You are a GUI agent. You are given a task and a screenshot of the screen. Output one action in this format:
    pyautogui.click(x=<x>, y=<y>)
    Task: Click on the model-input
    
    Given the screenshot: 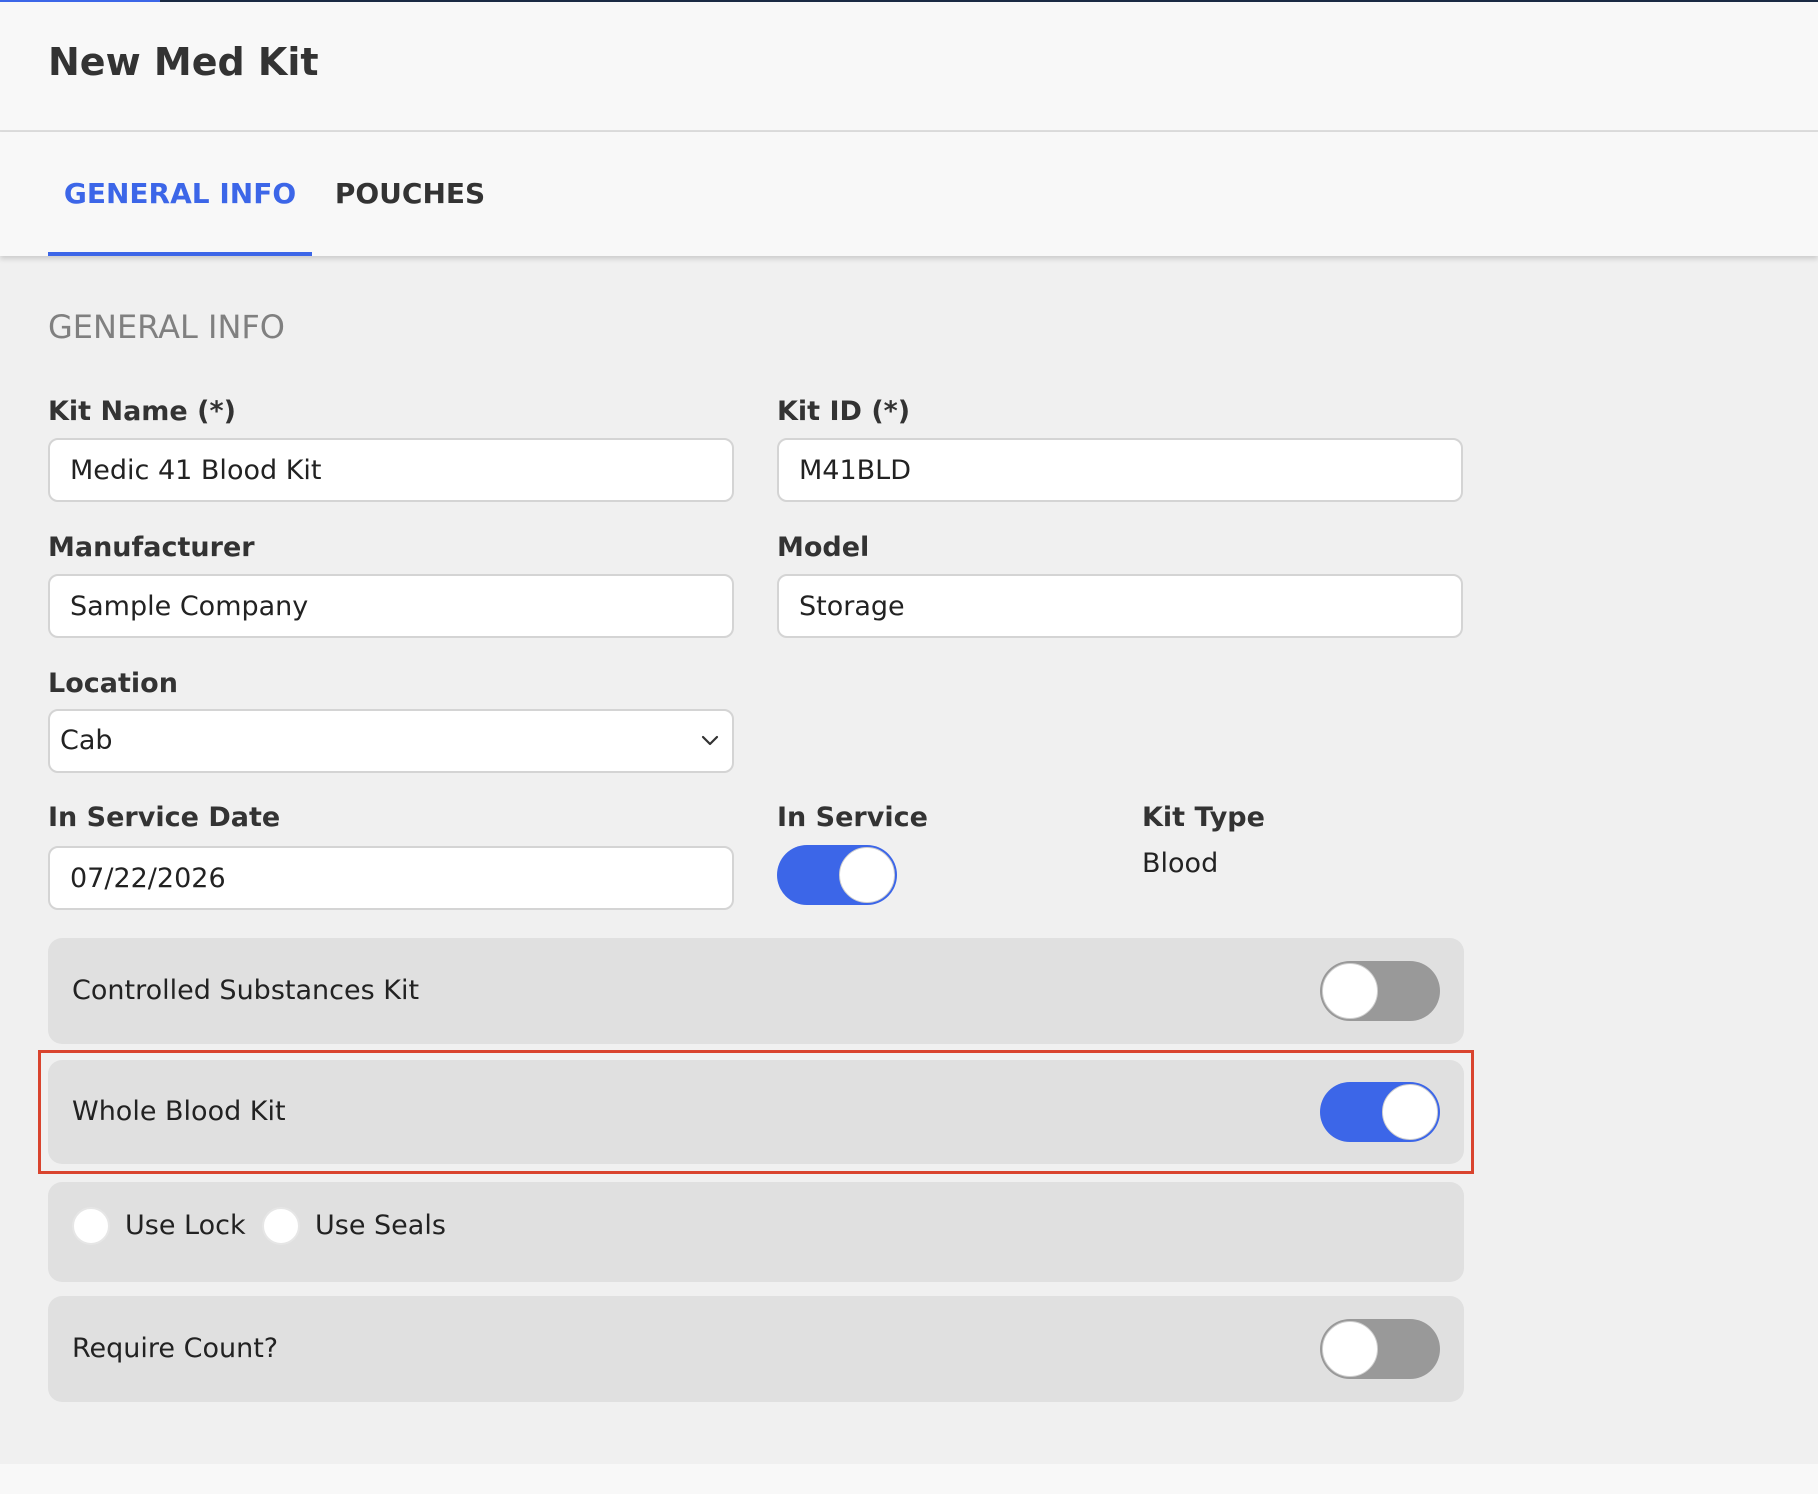 What is the action you would take?
    pyautogui.click(x=1120, y=606)
    